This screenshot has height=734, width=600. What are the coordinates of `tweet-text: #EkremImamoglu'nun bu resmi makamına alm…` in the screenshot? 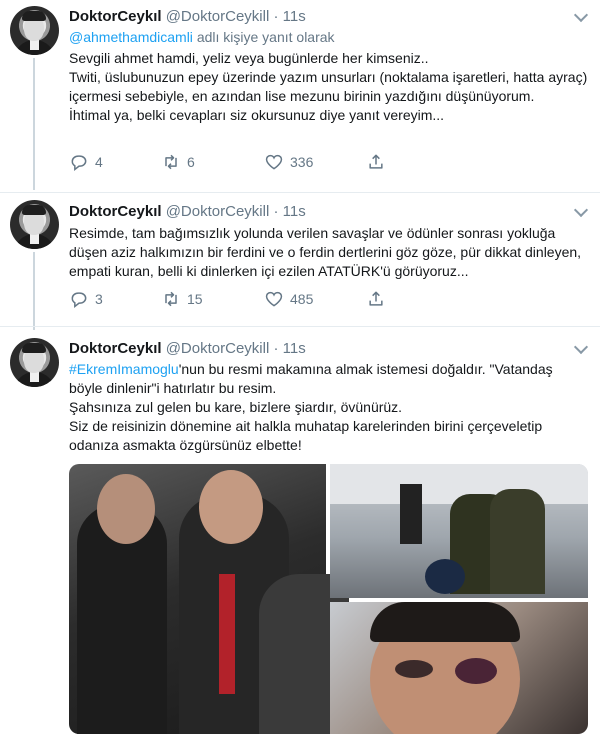 It's located at (329, 407).